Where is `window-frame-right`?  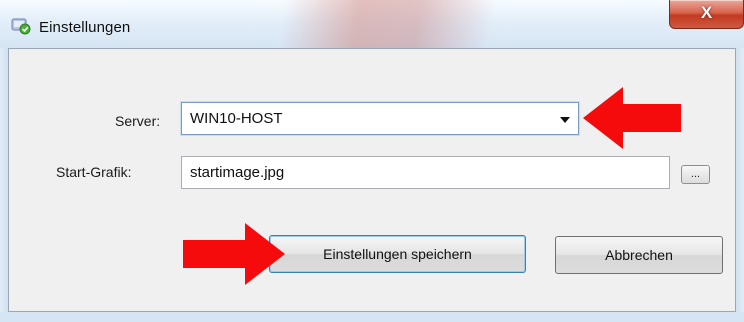
window-frame-right is located at coordinates (740, 185).